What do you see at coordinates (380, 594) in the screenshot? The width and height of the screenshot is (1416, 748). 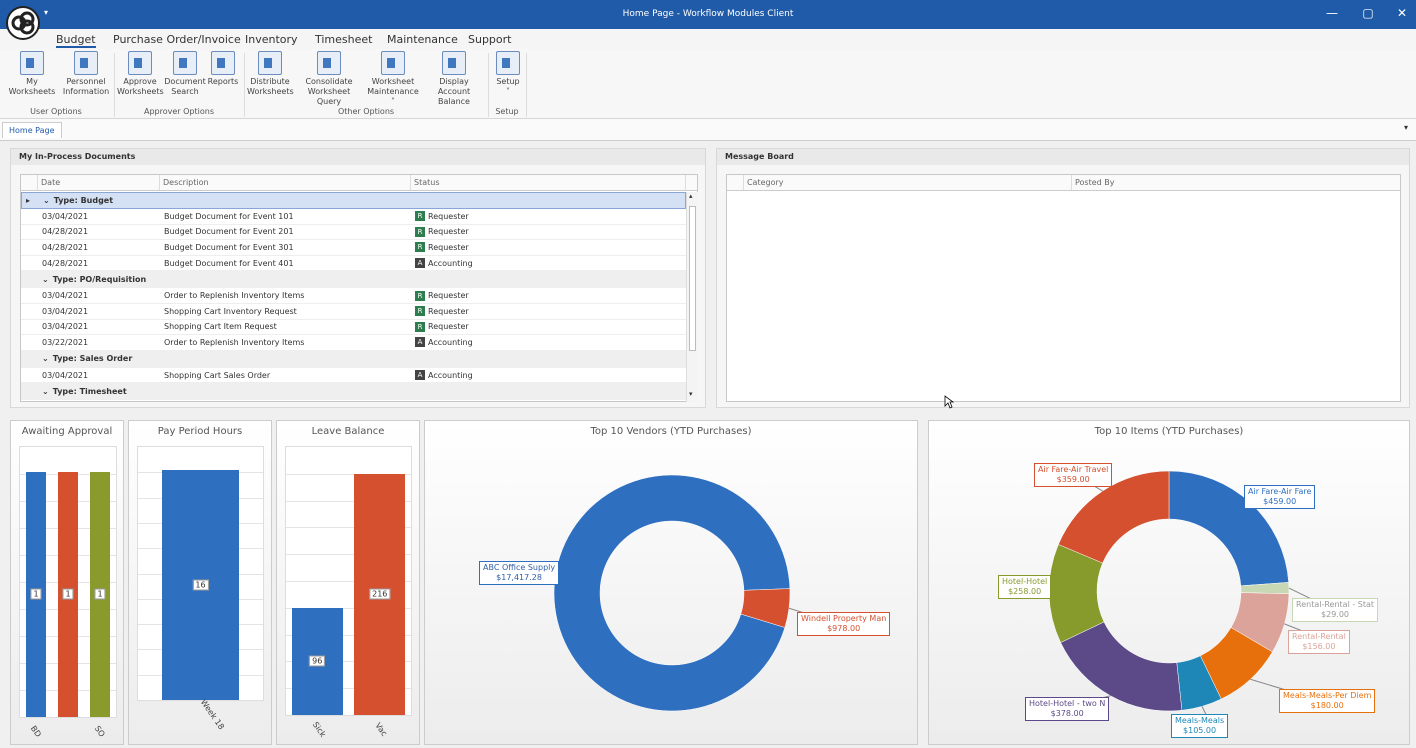 I see `data-label: 216` at bounding box center [380, 594].